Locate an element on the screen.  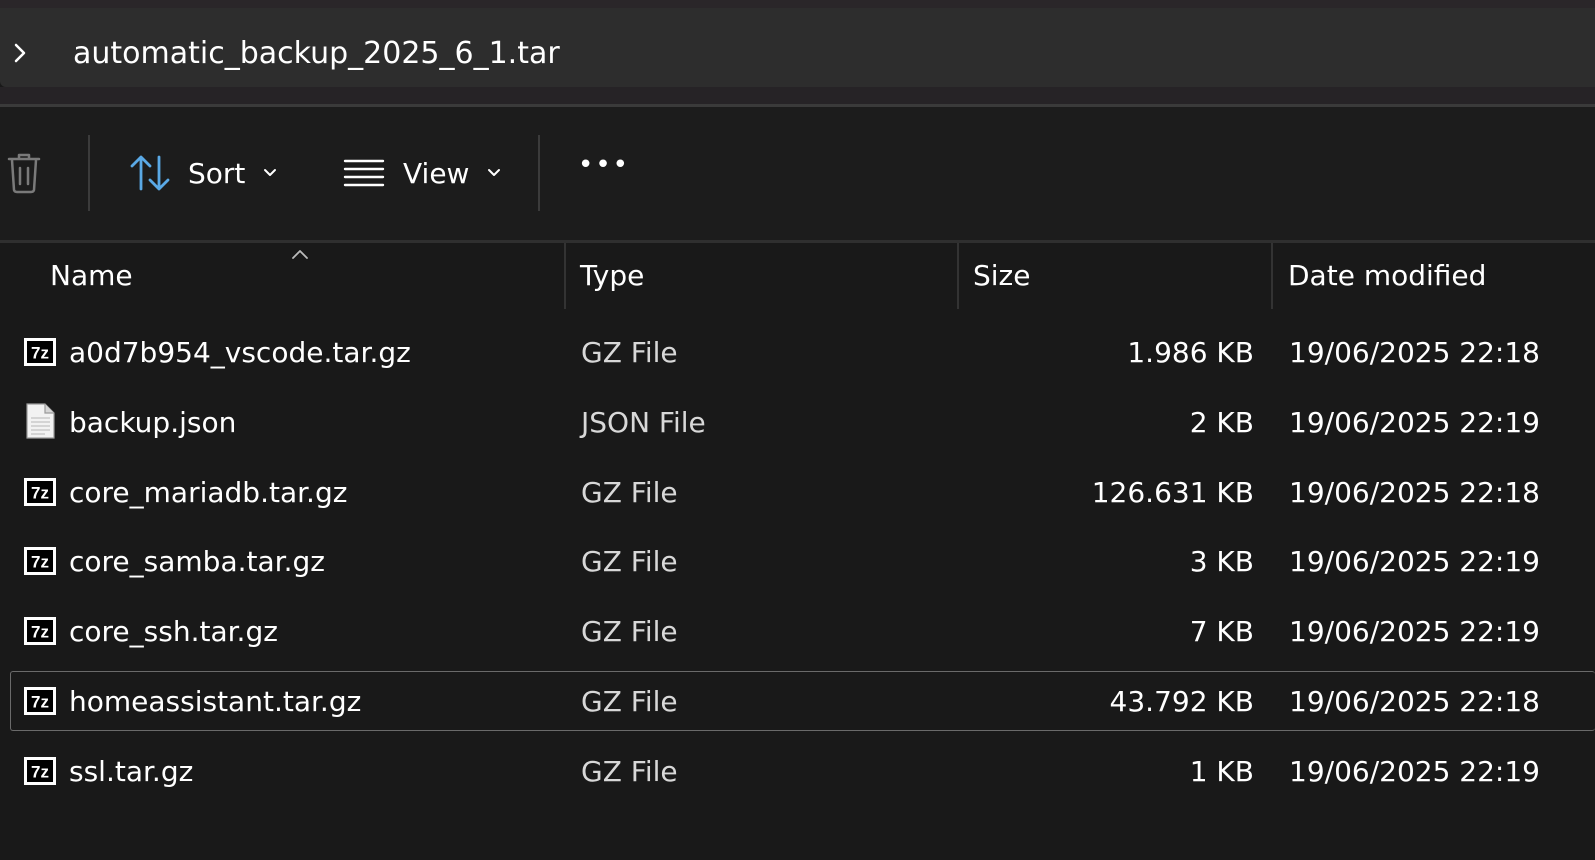
sort-button: Sort is located at coordinates (202, 173).